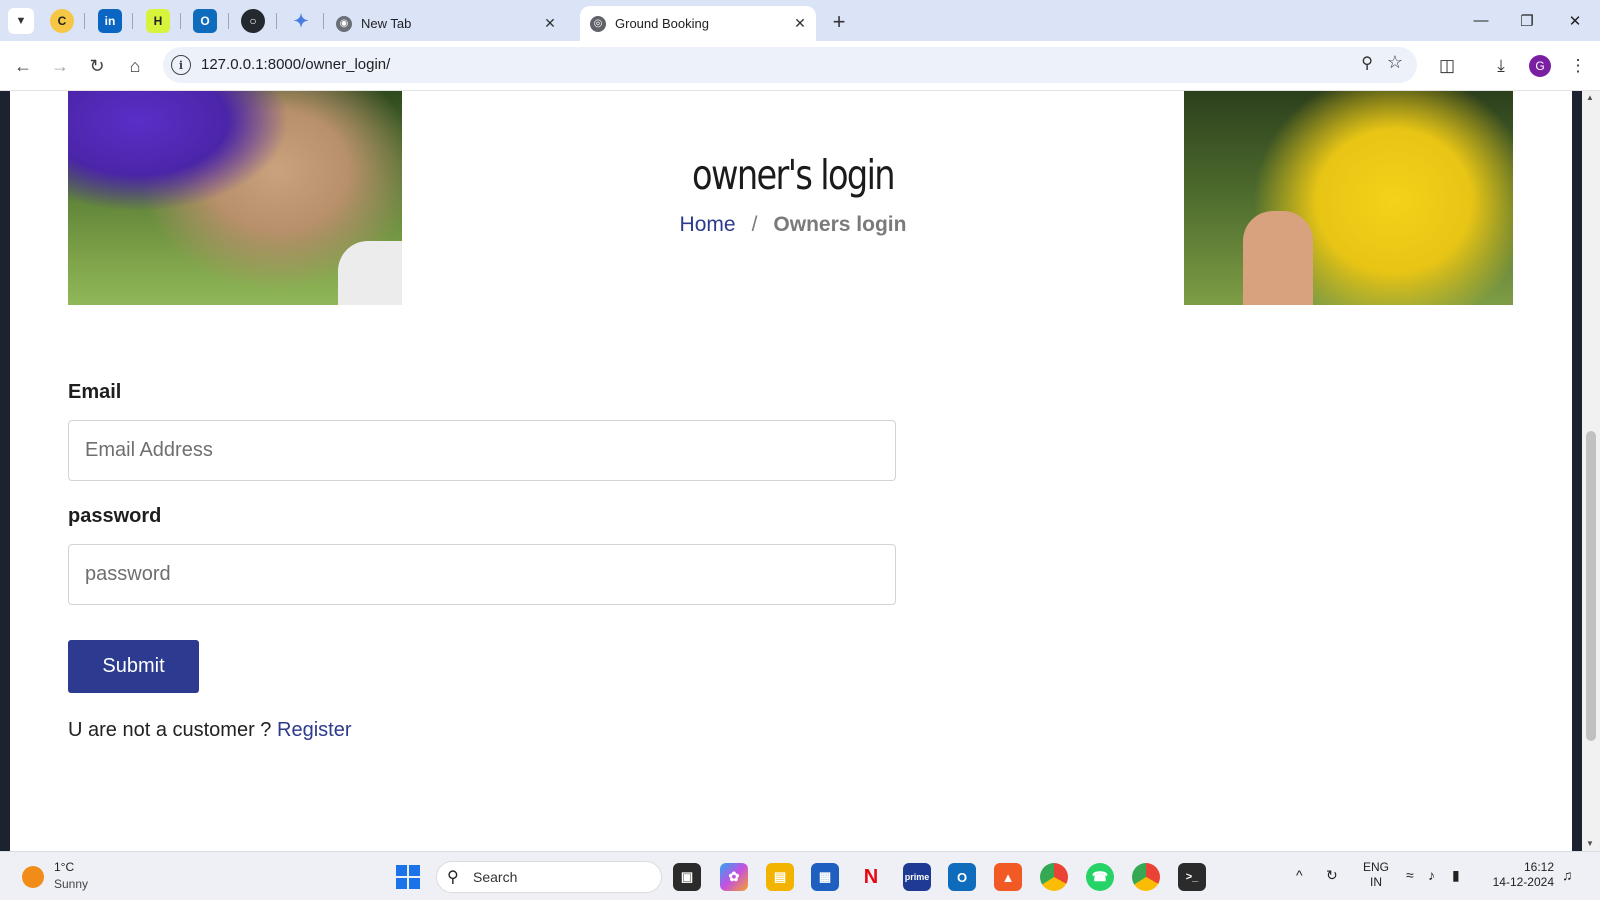 The image size is (1600, 900). Describe the element at coordinates (453, 877) in the screenshot. I see `search-icon: ⚲` at that location.